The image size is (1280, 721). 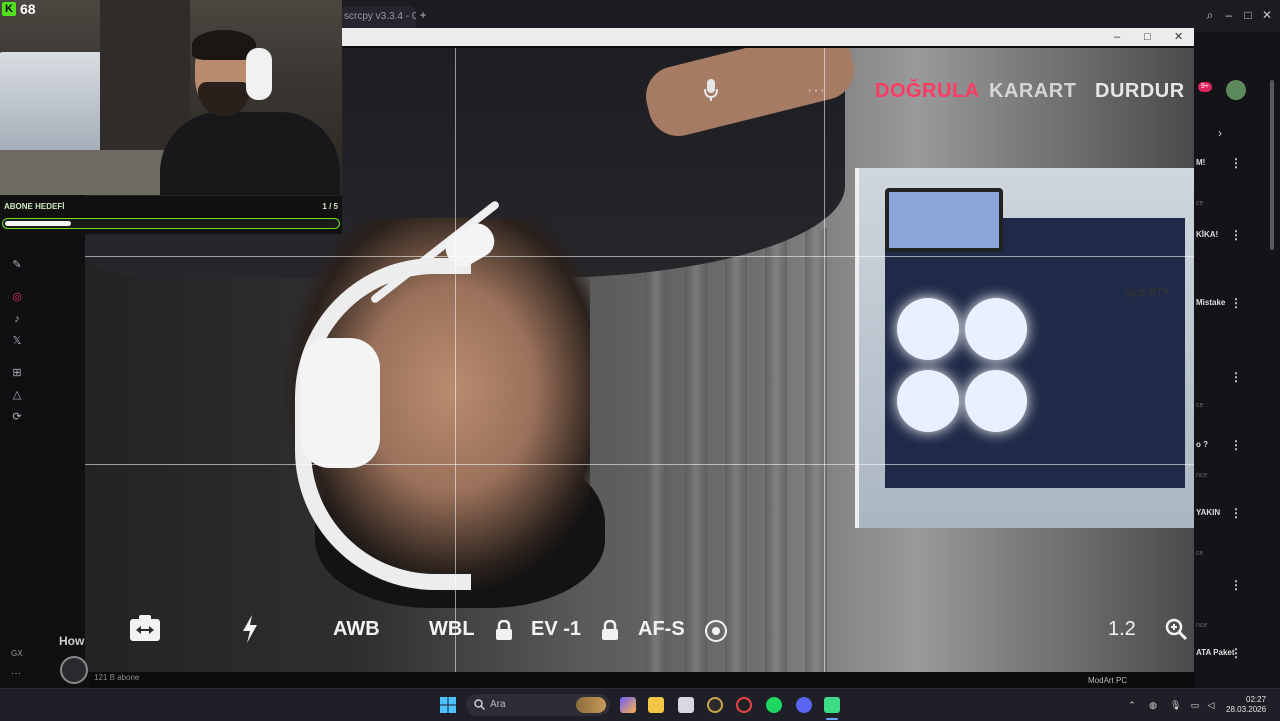 I want to click on microphone-tray-icon: 🎙, so click(x=1175, y=705).